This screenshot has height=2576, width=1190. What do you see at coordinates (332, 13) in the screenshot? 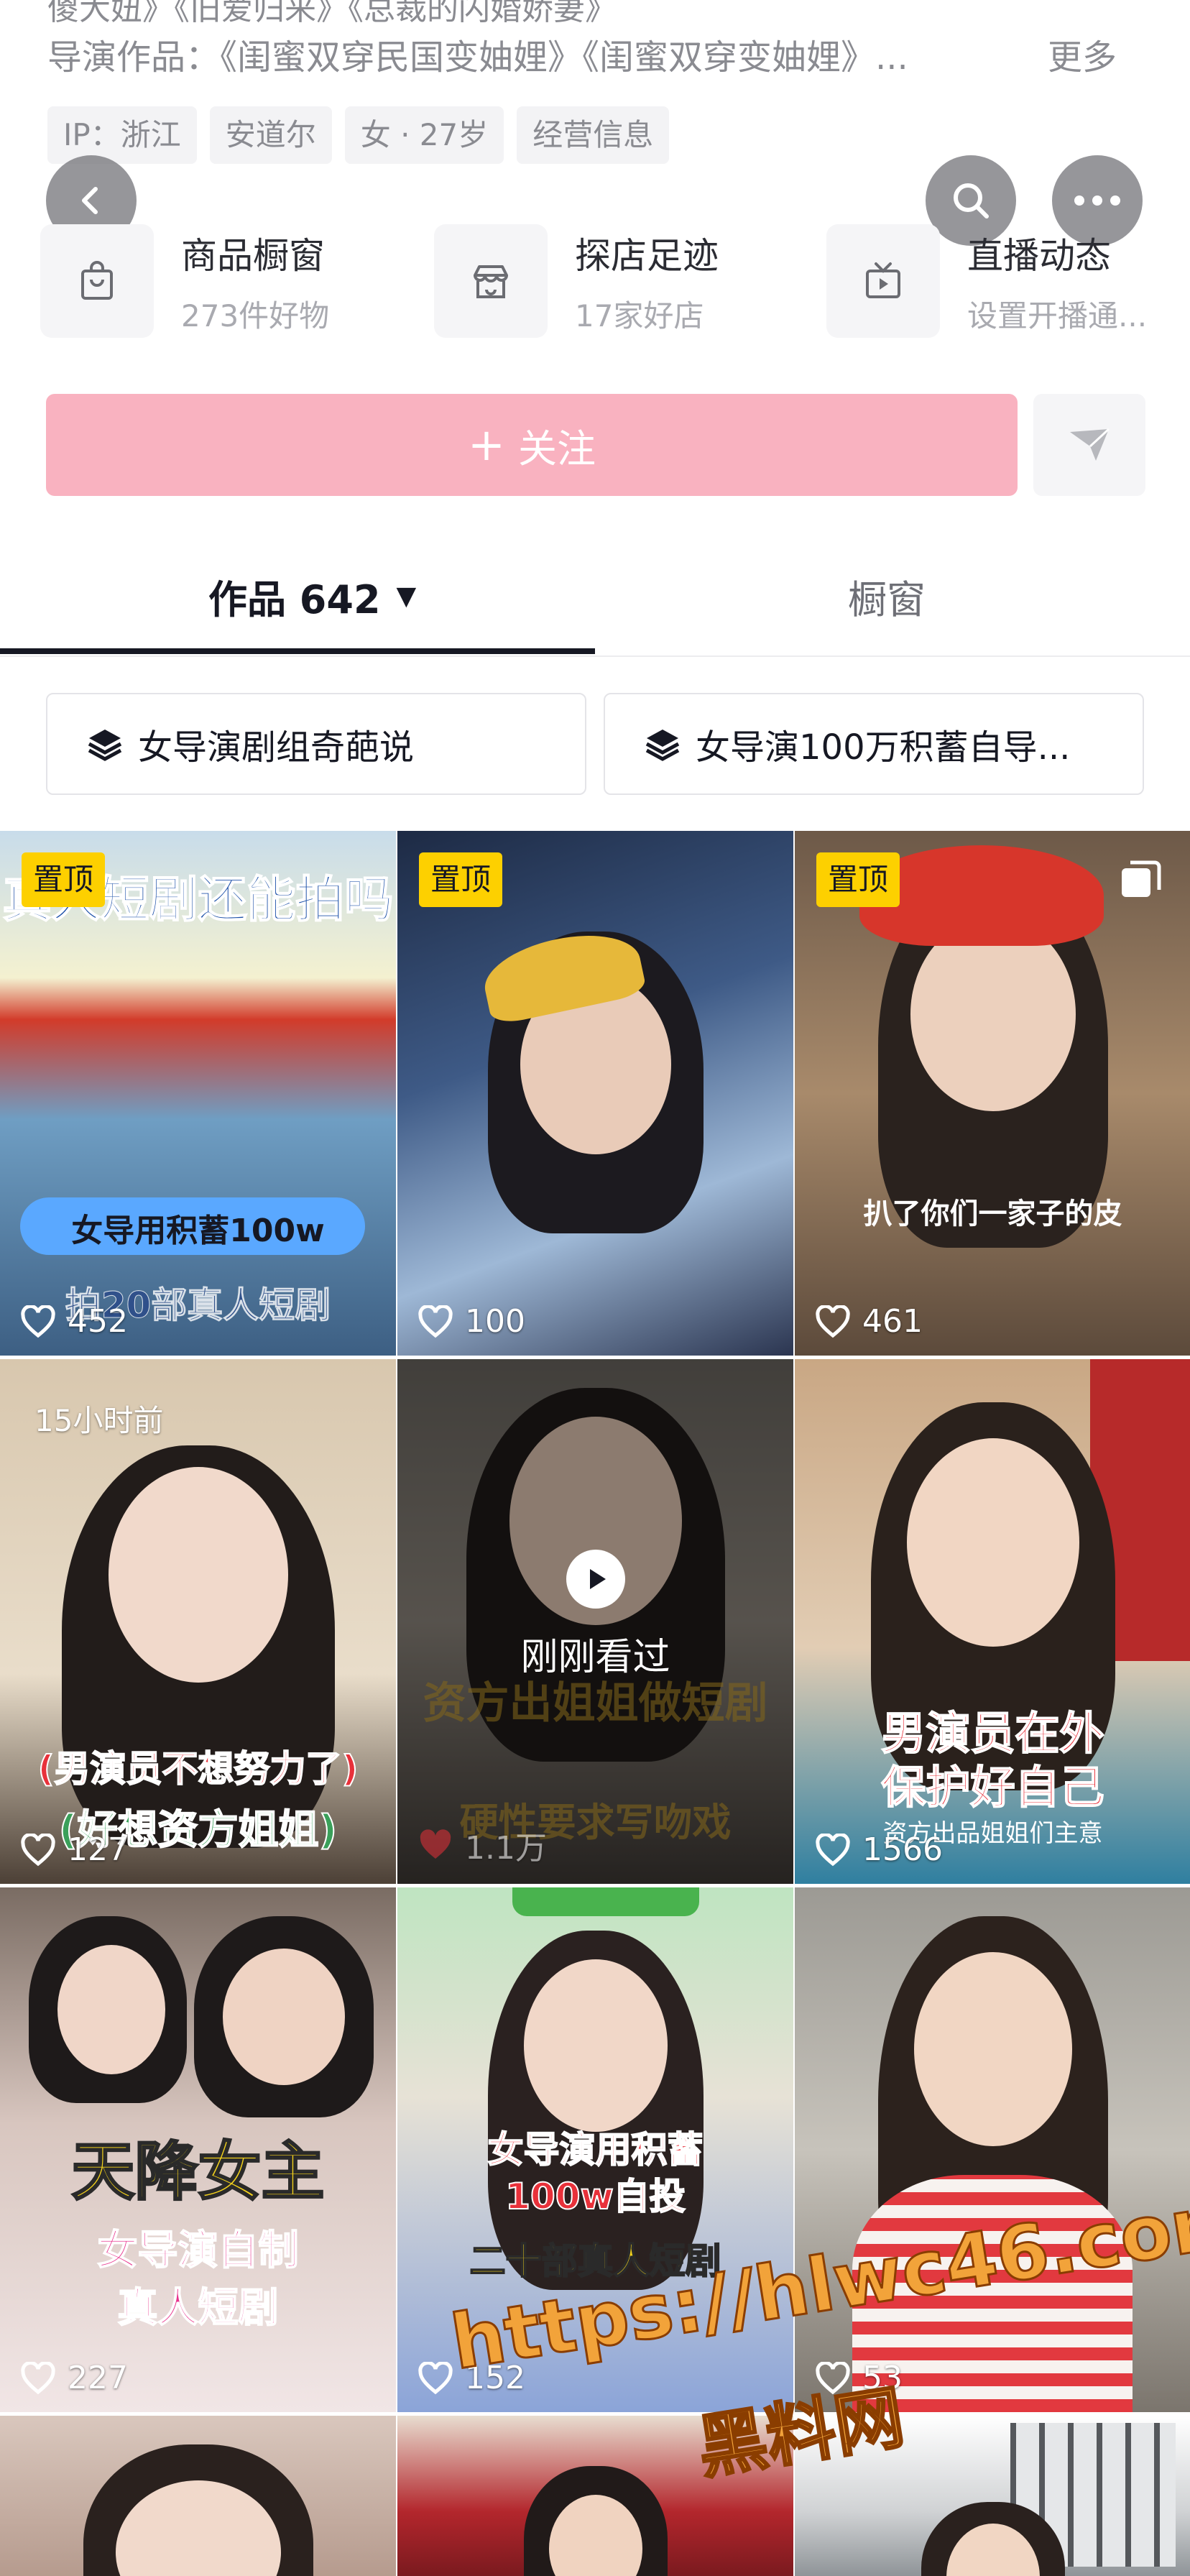
I see `works-list-line: 傻大妞》《旧爱归来》《总裁的闪婚娇妻》` at bounding box center [332, 13].